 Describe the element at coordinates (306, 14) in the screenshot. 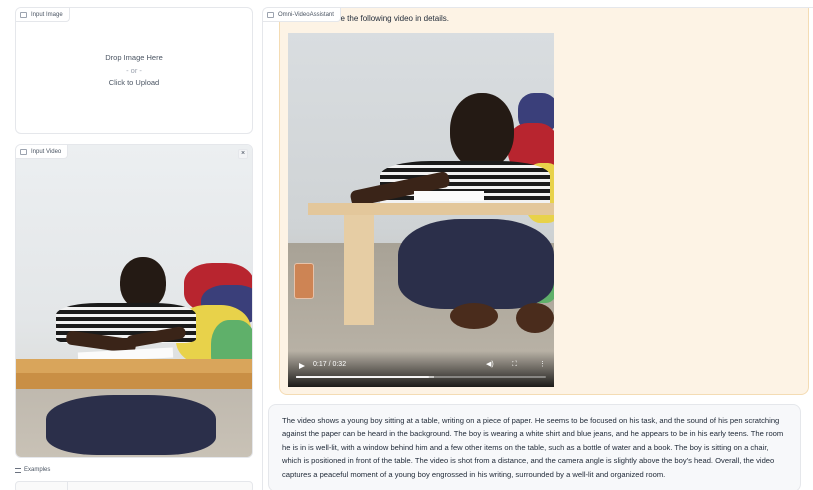

I see `chatbot-label-text: Omni-VideoAssistant` at that location.